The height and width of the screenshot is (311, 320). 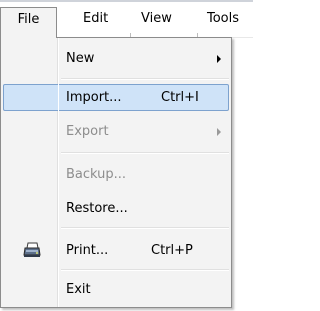 I want to click on menu-bar: File Edit View Tools, so click(x=126, y=19).